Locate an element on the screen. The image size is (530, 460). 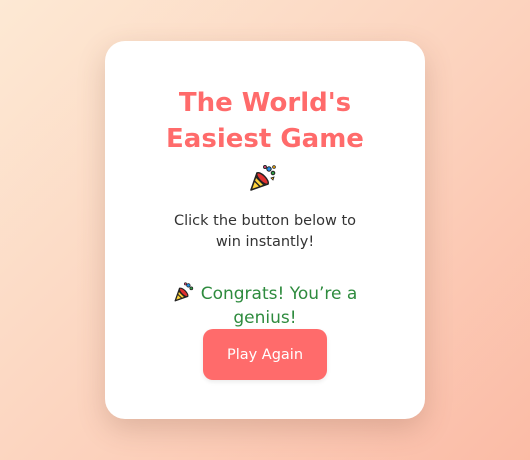
win-message-text: Congrats! You’re a genius! is located at coordinates (279, 306).